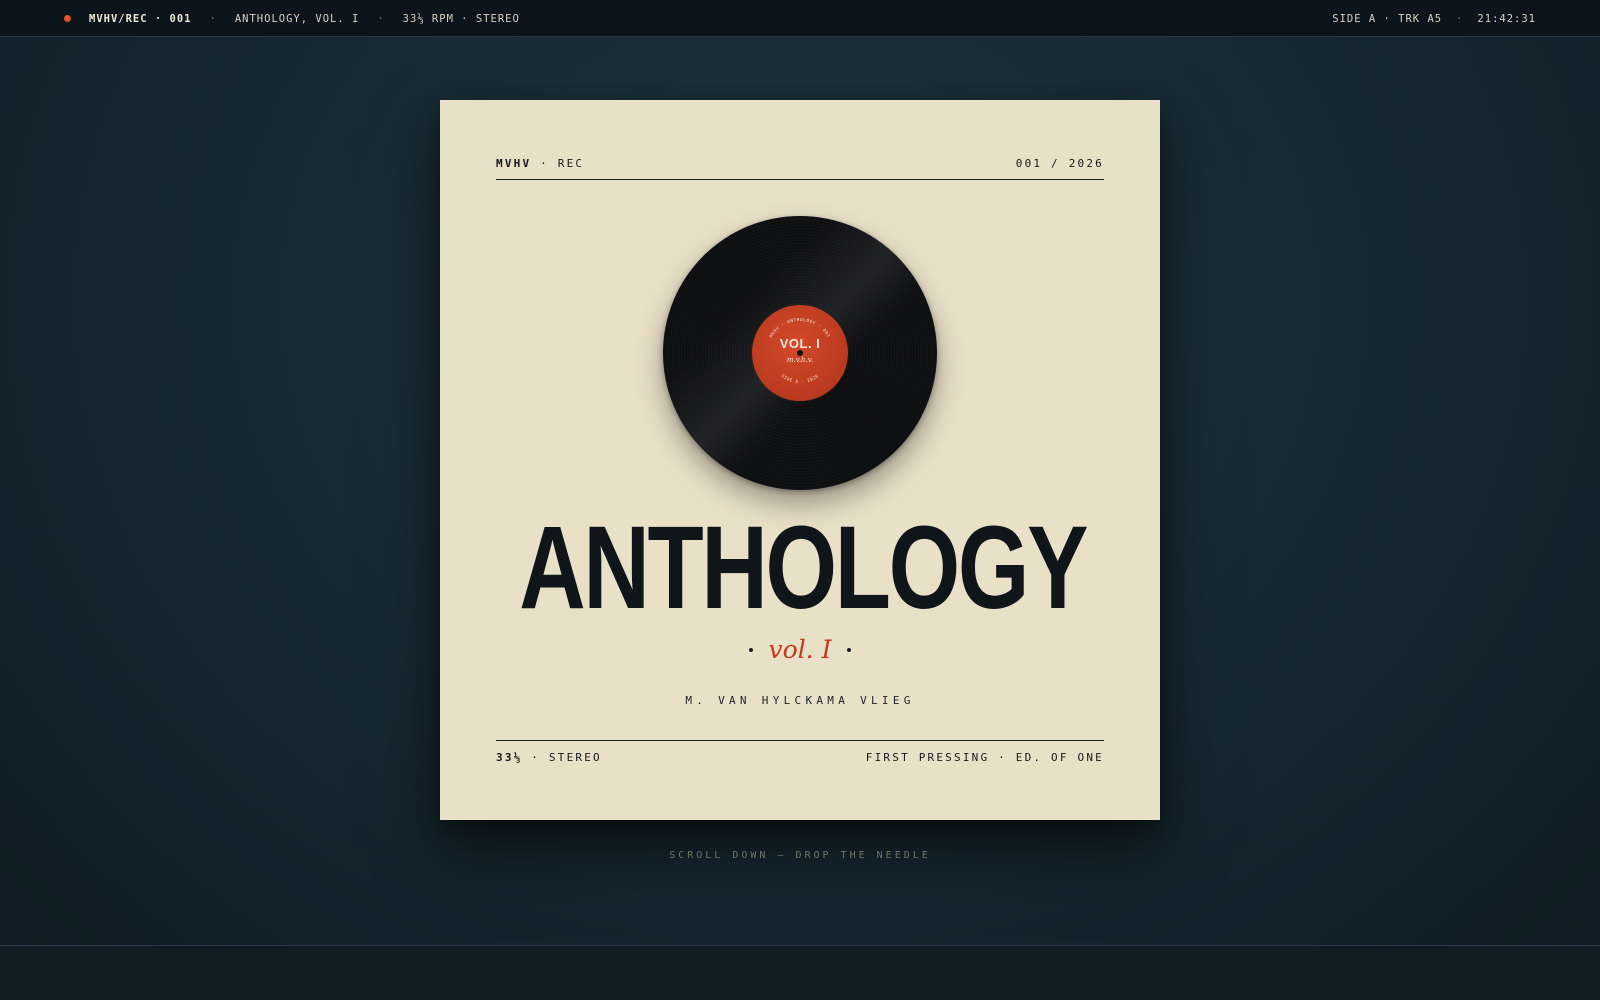 This screenshot has height=1000, width=1600. Describe the element at coordinates (1387, 18) in the screenshot. I see `track-label: SIDE A · TRK A5` at that location.